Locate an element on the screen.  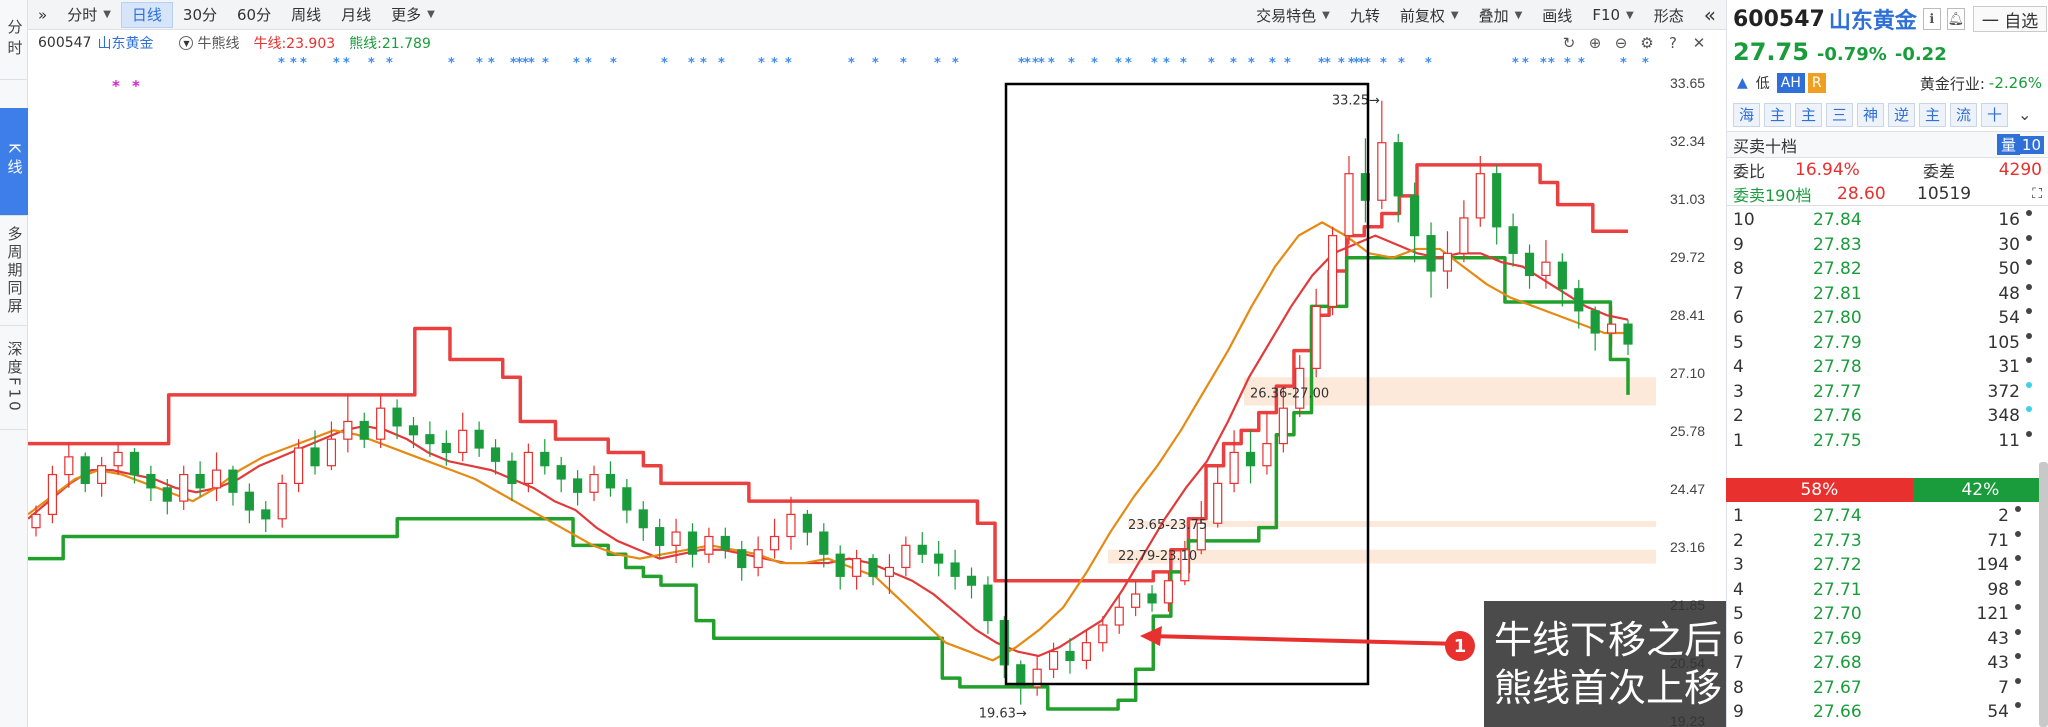
volume-toggle-button: 量 is located at coordinates (2008, 144).